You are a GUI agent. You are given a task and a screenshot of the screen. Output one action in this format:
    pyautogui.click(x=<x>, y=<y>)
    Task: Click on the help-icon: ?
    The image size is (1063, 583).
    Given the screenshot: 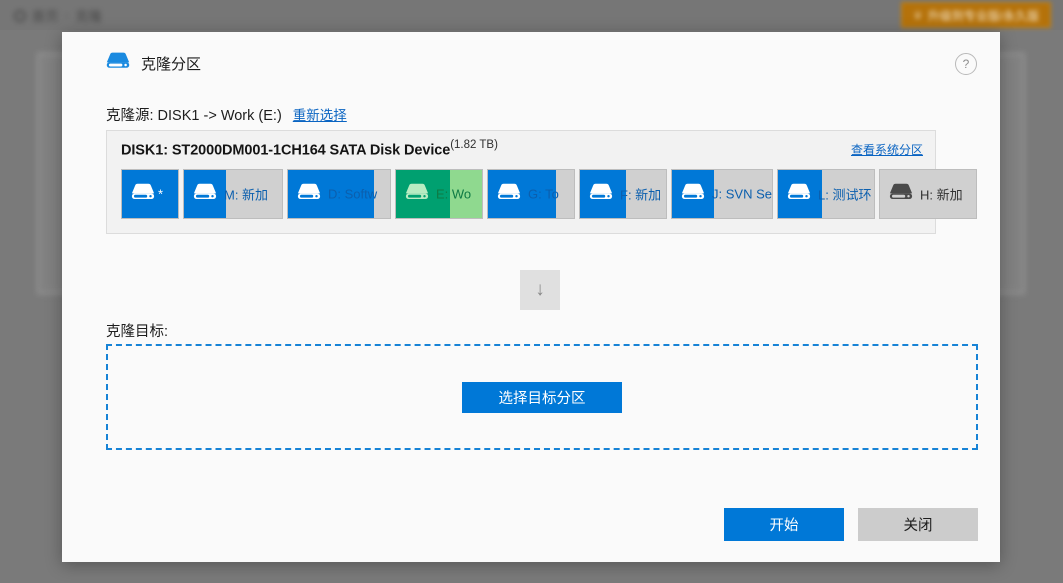 What is the action you would take?
    pyautogui.click(x=966, y=64)
    